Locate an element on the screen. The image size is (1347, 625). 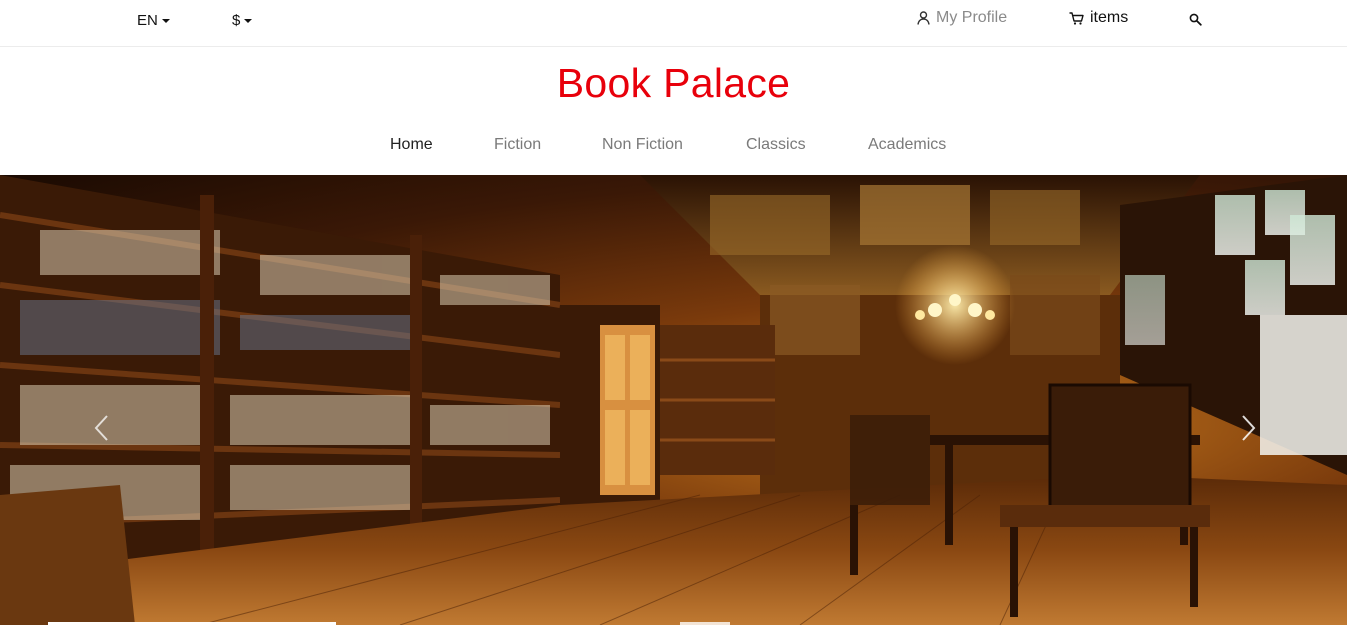
site-title: Book Palace is located at coordinates (673, 83).